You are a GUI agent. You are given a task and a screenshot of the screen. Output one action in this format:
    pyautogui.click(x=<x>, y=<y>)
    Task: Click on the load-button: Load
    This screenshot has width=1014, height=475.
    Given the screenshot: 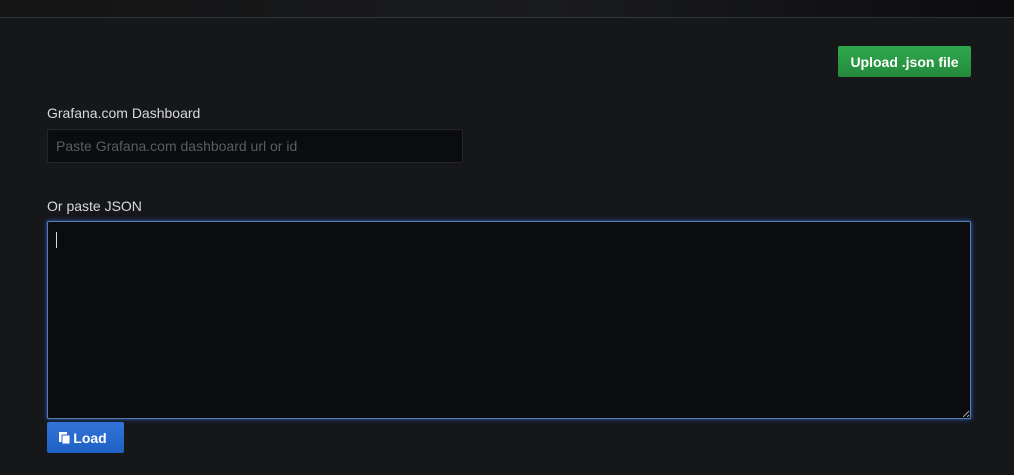 What is the action you would take?
    pyautogui.click(x=85, y=437)
    